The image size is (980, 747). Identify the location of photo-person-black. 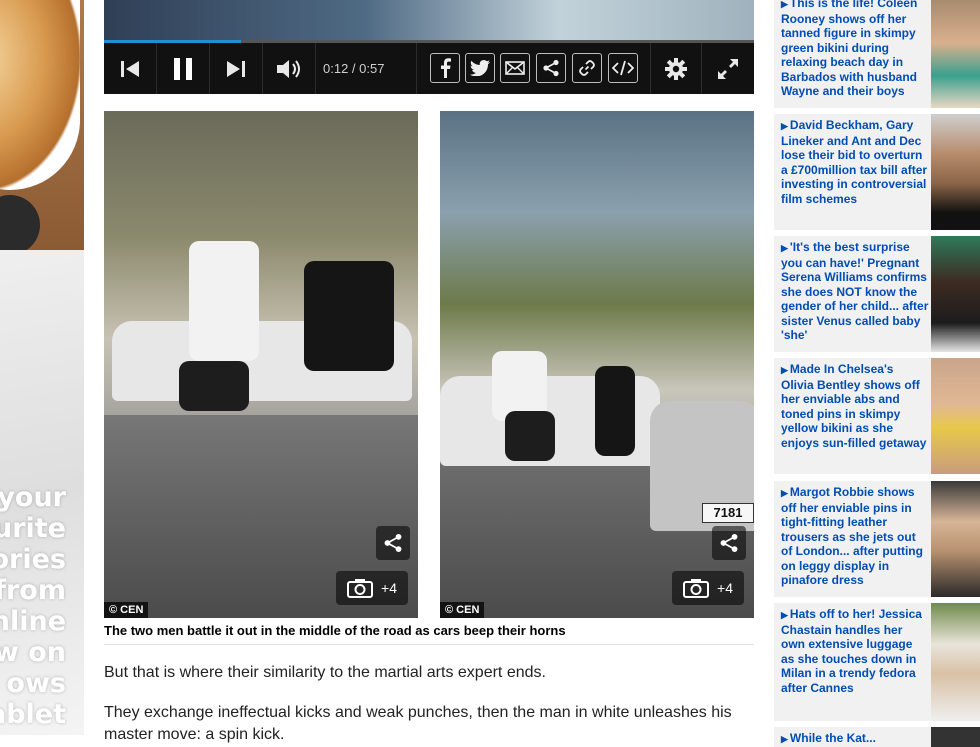
(349, 316).